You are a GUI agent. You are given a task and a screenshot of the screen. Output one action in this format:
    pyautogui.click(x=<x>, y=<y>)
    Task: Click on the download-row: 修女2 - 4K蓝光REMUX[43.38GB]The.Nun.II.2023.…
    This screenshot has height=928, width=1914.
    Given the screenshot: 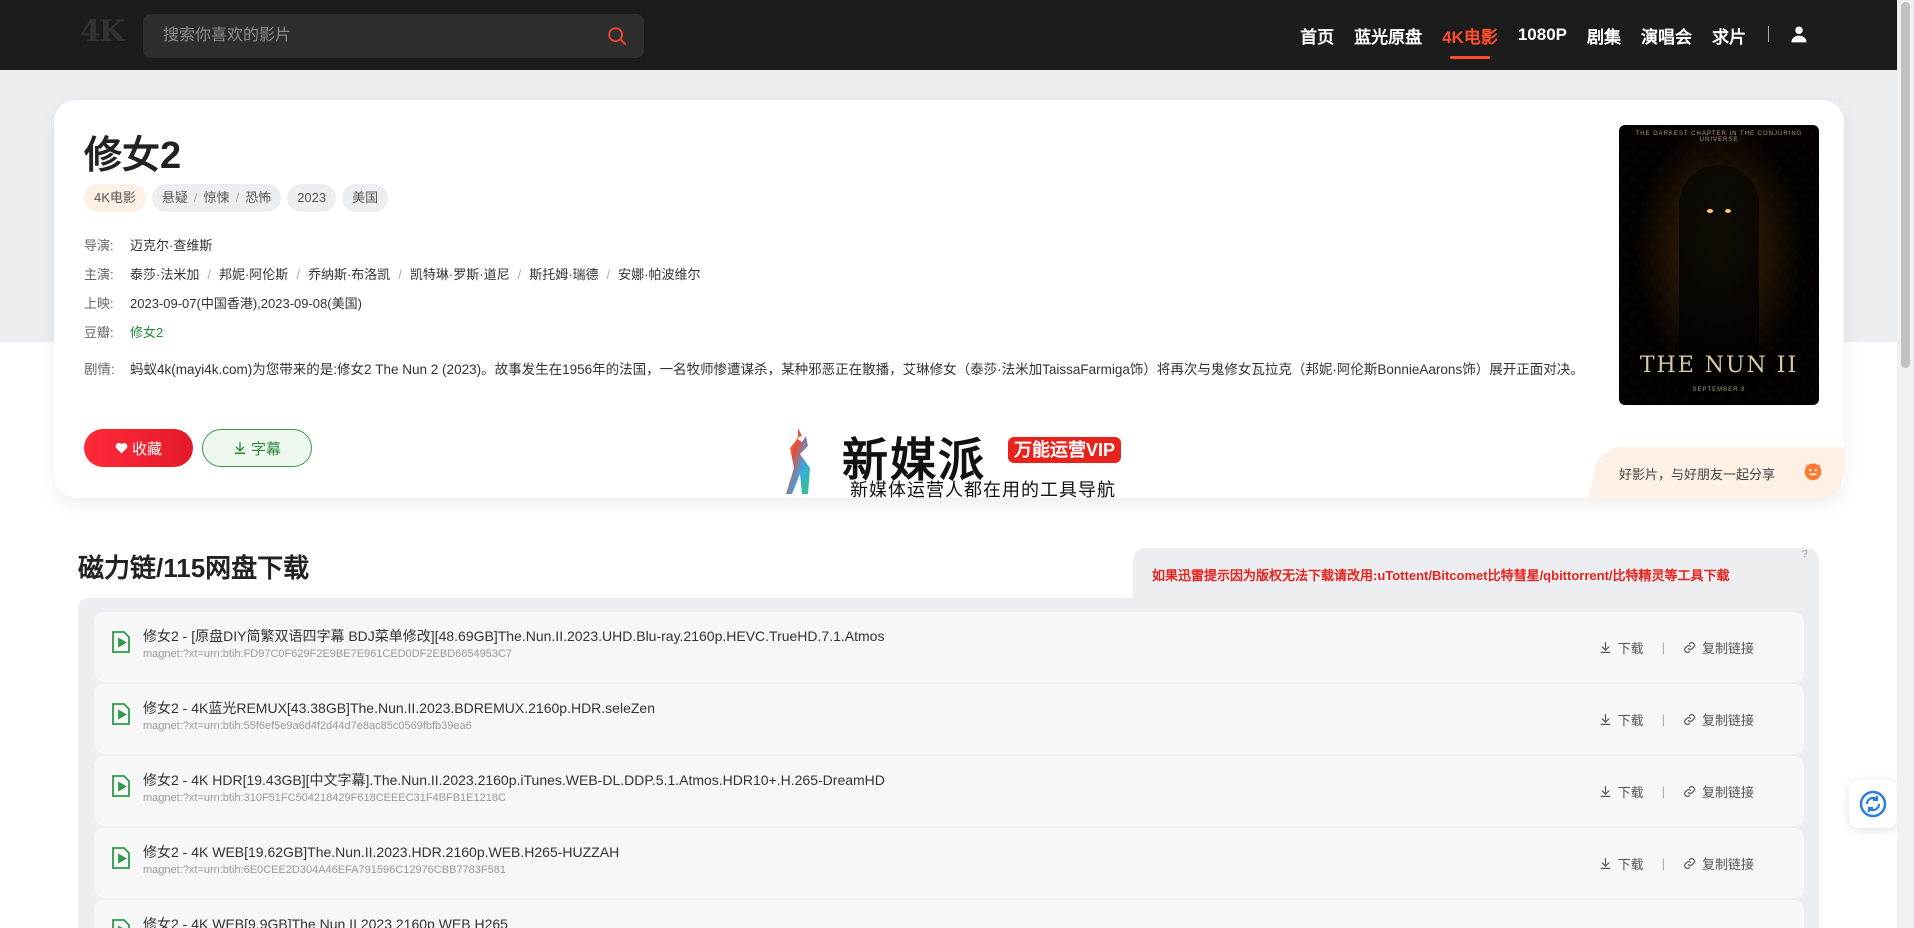 What is the action you would take?
    pyautogui.click(x=949, y=719)
    